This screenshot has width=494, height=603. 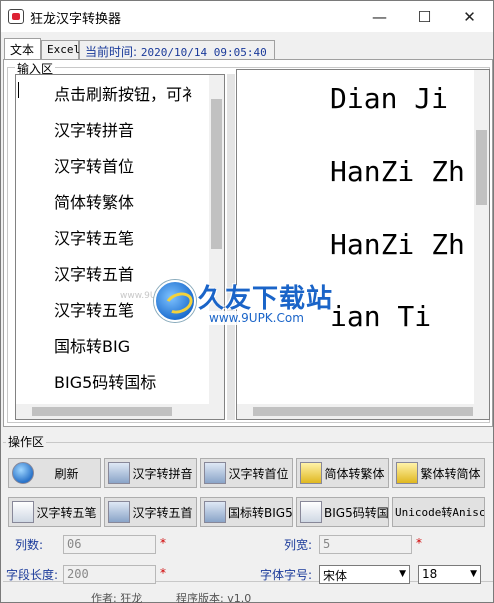 I want to click on font-size-select: 18 ▼, so click(x=449, y=574).